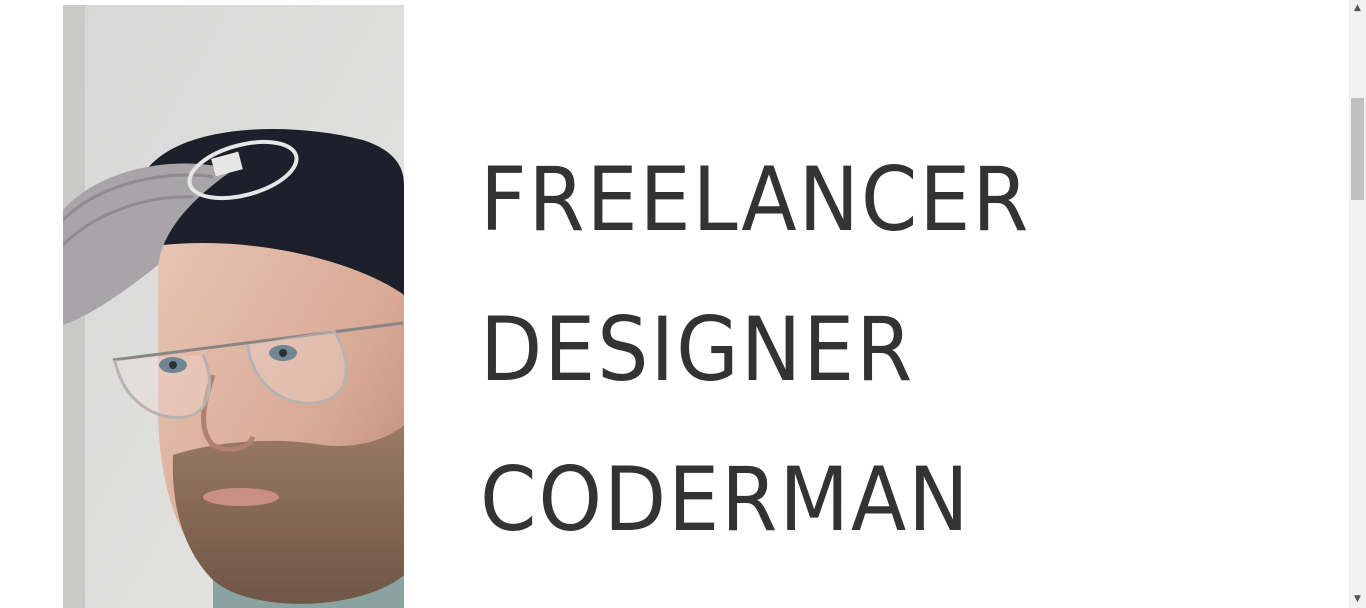 The image size is (1366, 608). Describe the element at coordinates (1357, 149) in the screenshot. I see `scroll-thumb` at that location.